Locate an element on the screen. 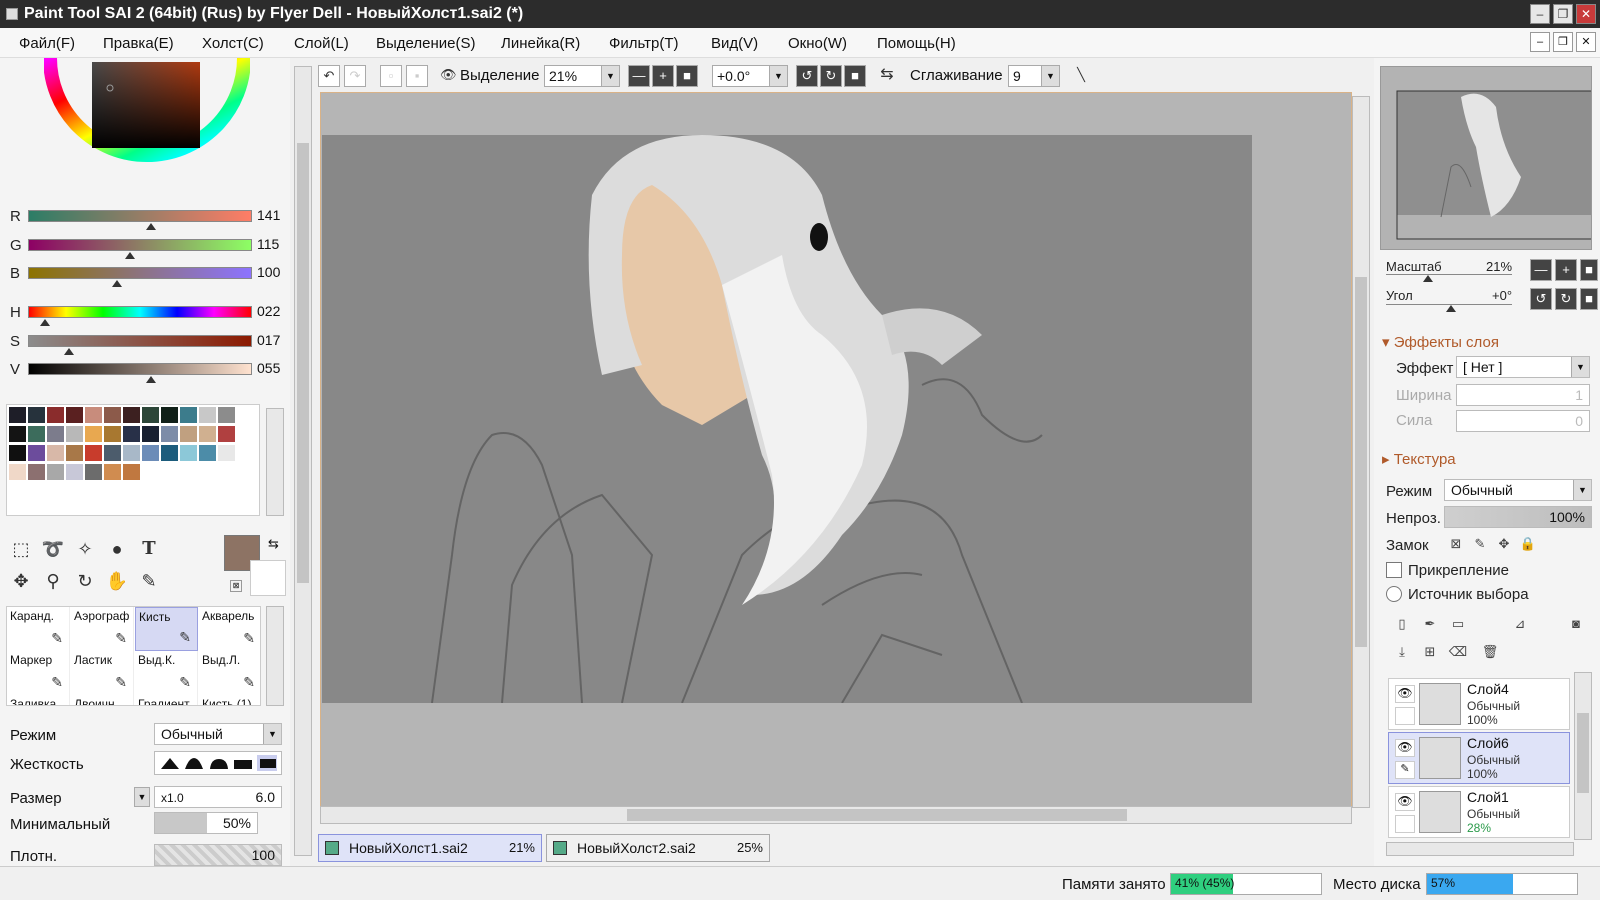 This screenshot has height=900, width=1600. layer-opacity-field: 100% is located at coordinates (1518, 517).